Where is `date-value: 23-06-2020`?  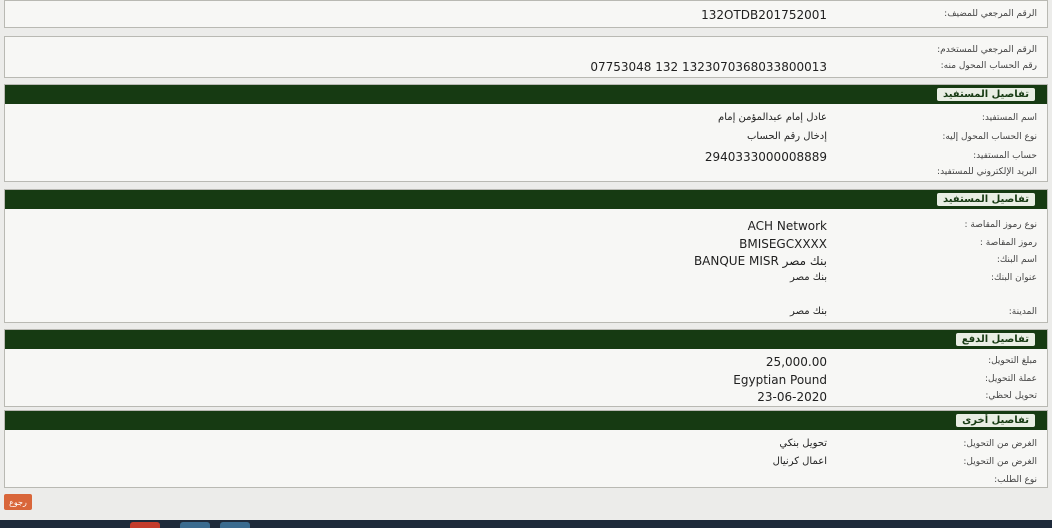 date-value: 23-06-2020 is located at coordinates (792, 397).